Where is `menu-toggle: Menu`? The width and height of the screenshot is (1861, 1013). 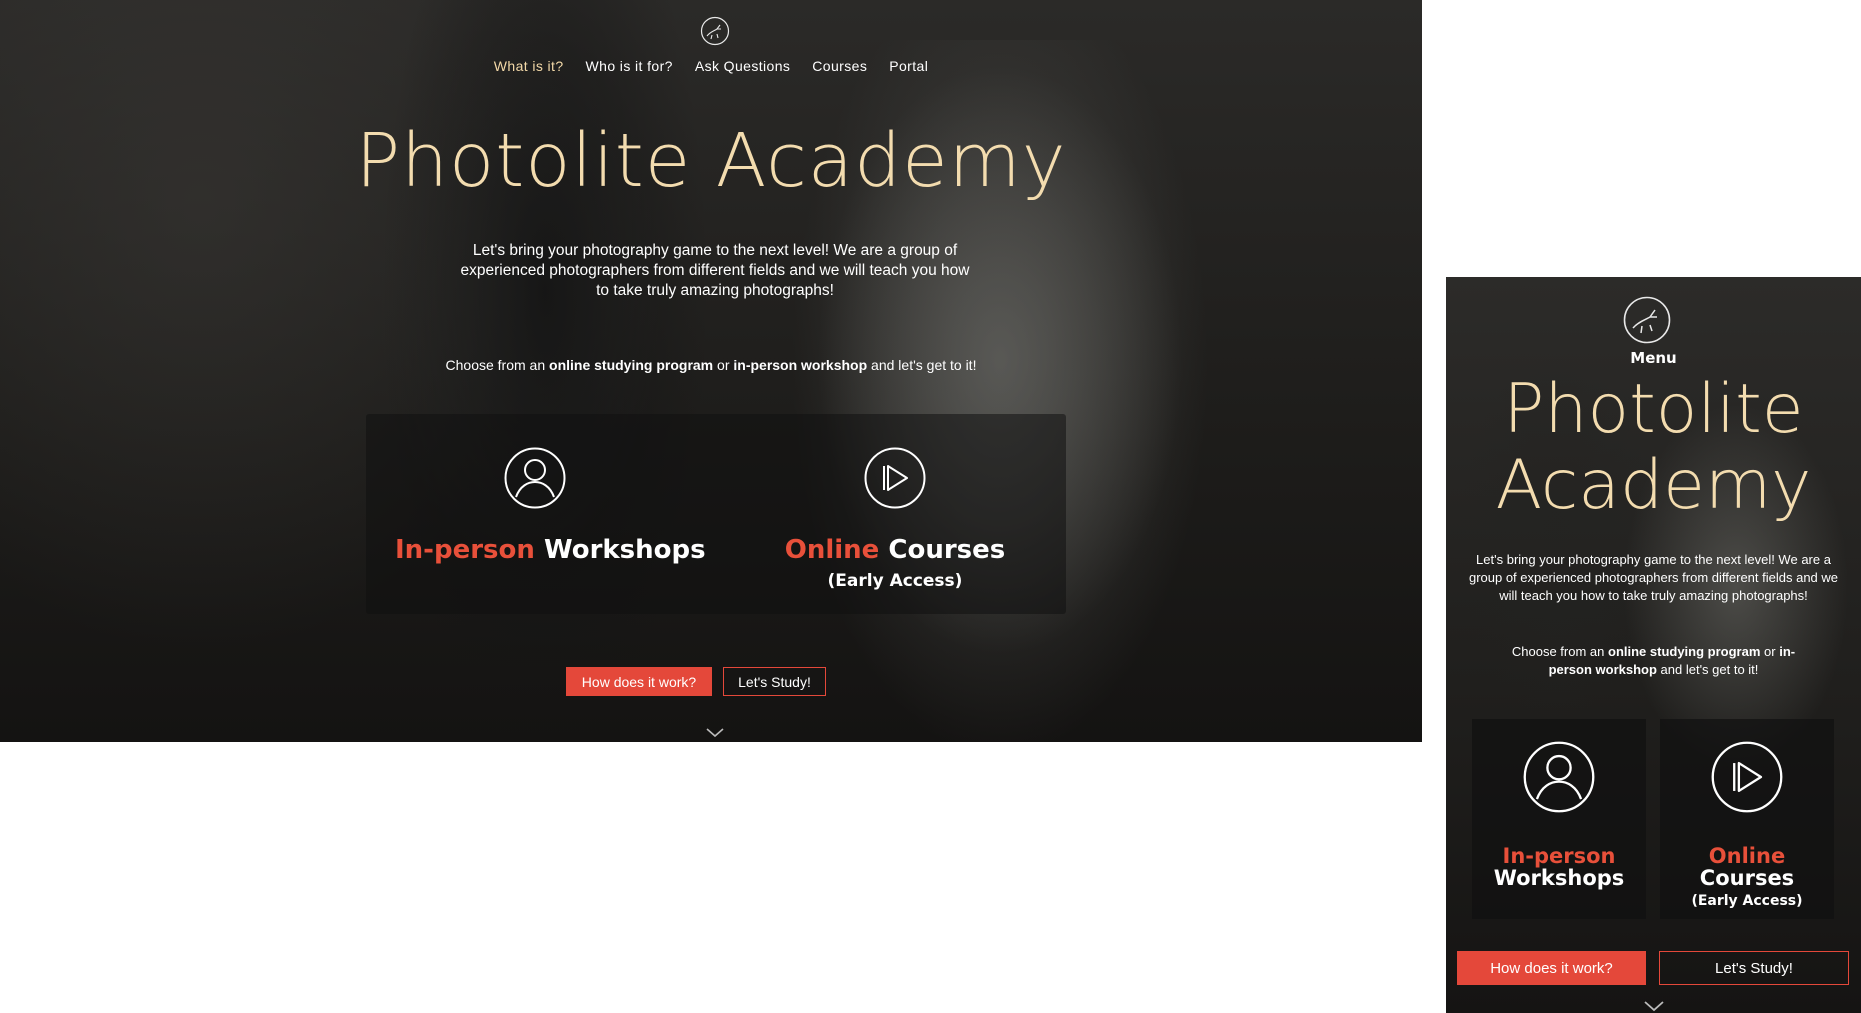
menu-toggle: Menu is located at coordinates (1653, 358).